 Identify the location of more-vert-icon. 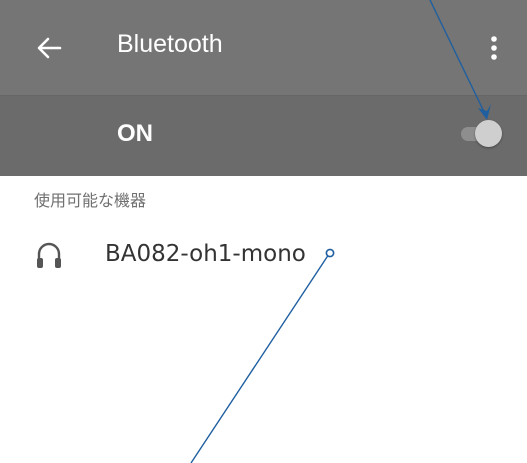
(494, 48).